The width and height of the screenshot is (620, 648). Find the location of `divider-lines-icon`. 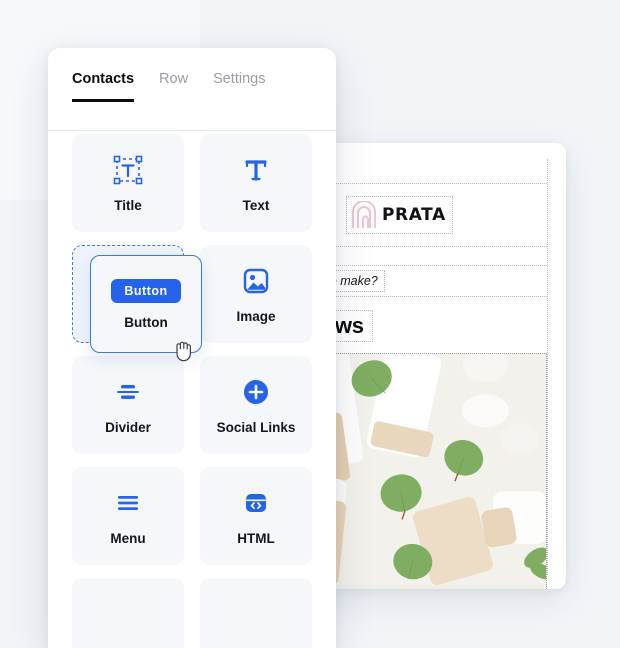

divider-lines-icon is located at coordinates (128, 392).